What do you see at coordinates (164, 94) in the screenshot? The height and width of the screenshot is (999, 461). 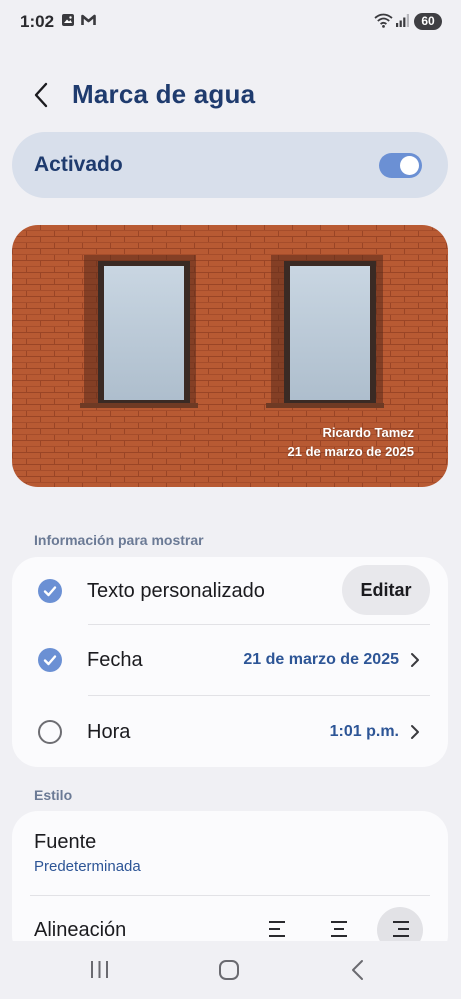 I see `page-title: Marca de agua` at bounding box center [164, 94].